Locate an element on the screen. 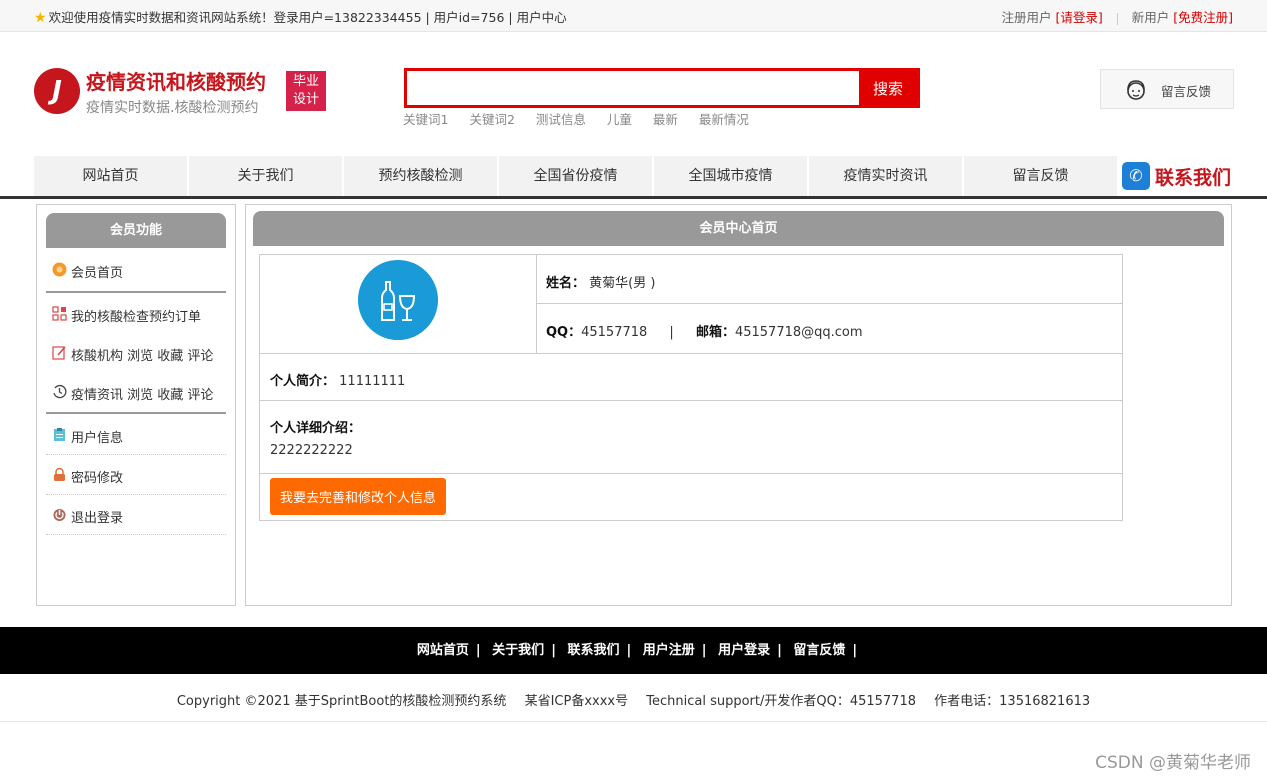 This screenshot has height=779, width=1267. sidebar-item-news: 疫情资讯 浏览 收藏 评论 is located at coordinates (136, 392).